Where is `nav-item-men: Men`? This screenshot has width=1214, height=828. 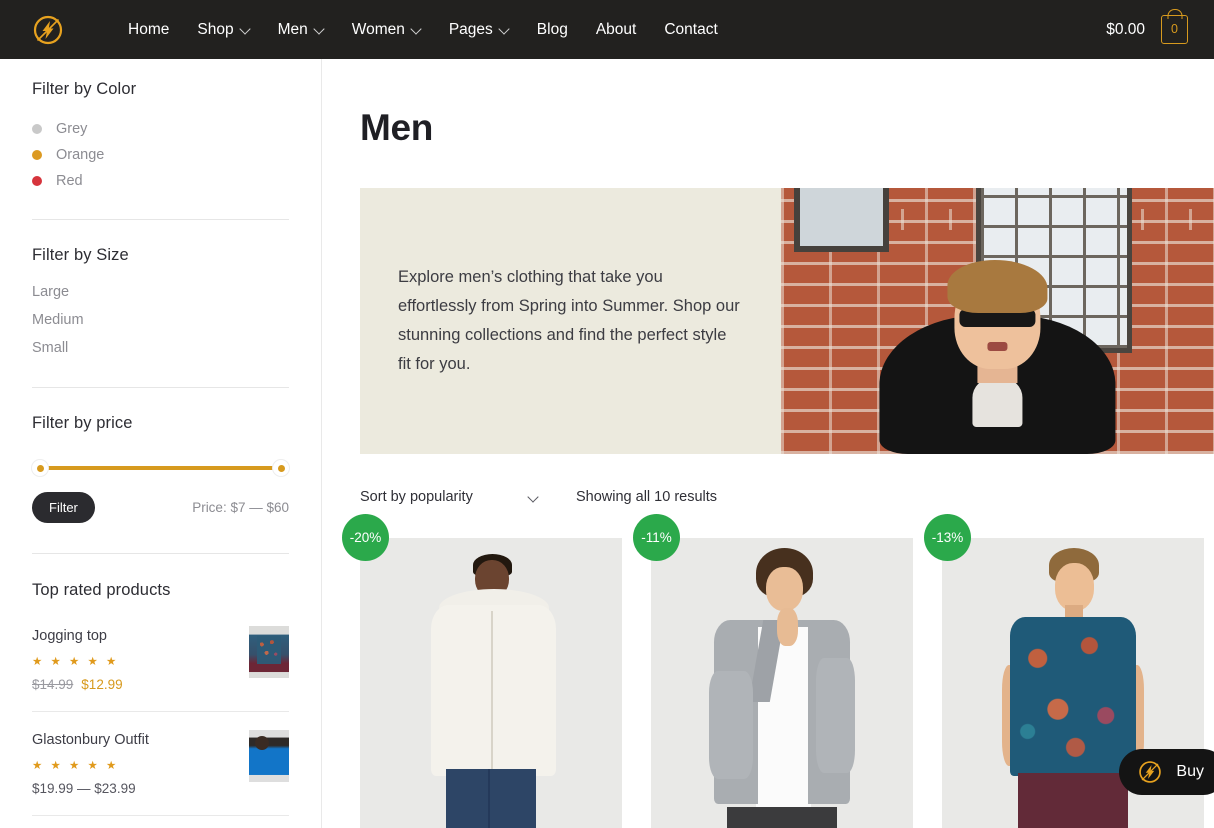
nav-item-men: Men is located at coordinates (301, 30).